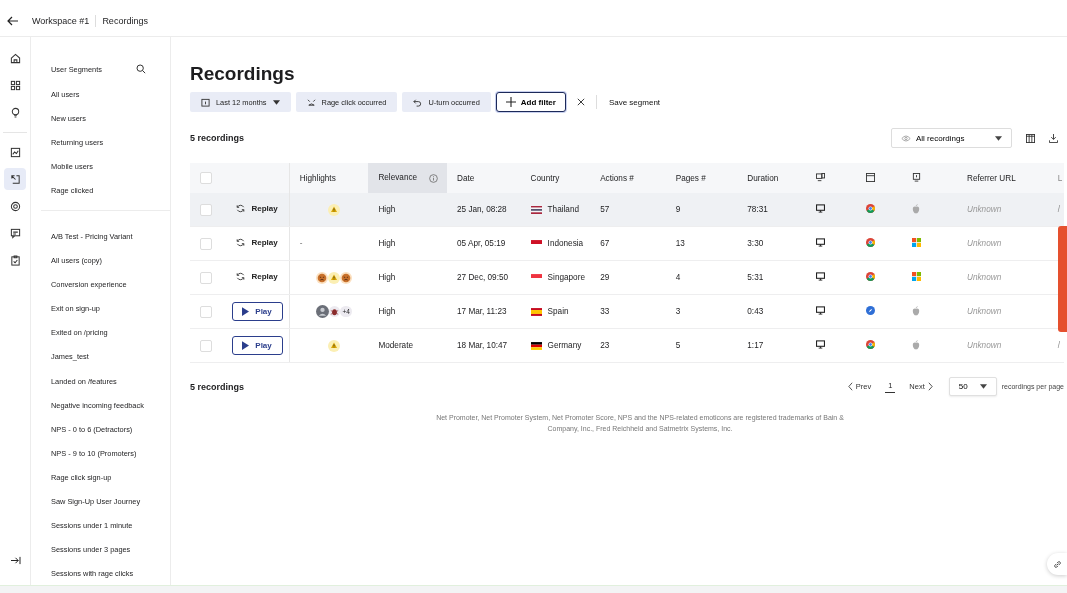 The width and height of the screenshot is (1067, 593). Describe the element at coordinates (972, 386) in the screenshot. I see `per-page-select: 50` at that location.